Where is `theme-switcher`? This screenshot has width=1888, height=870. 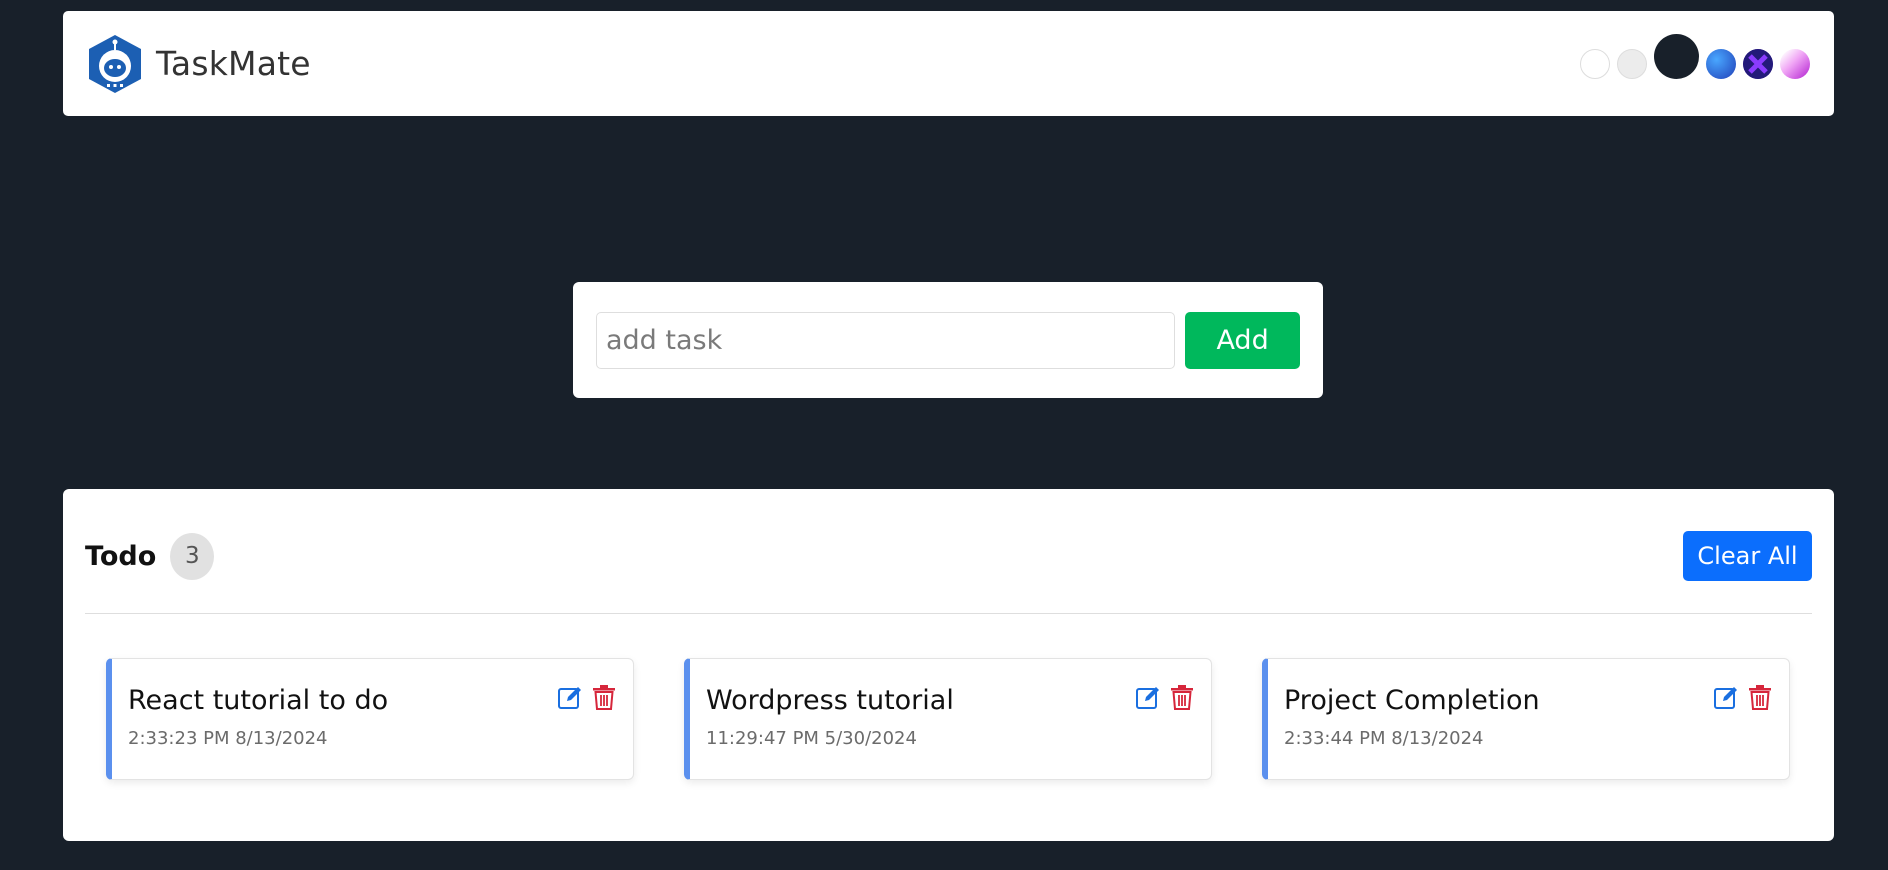
theme-switcher is located at coordinates (1695, 56).